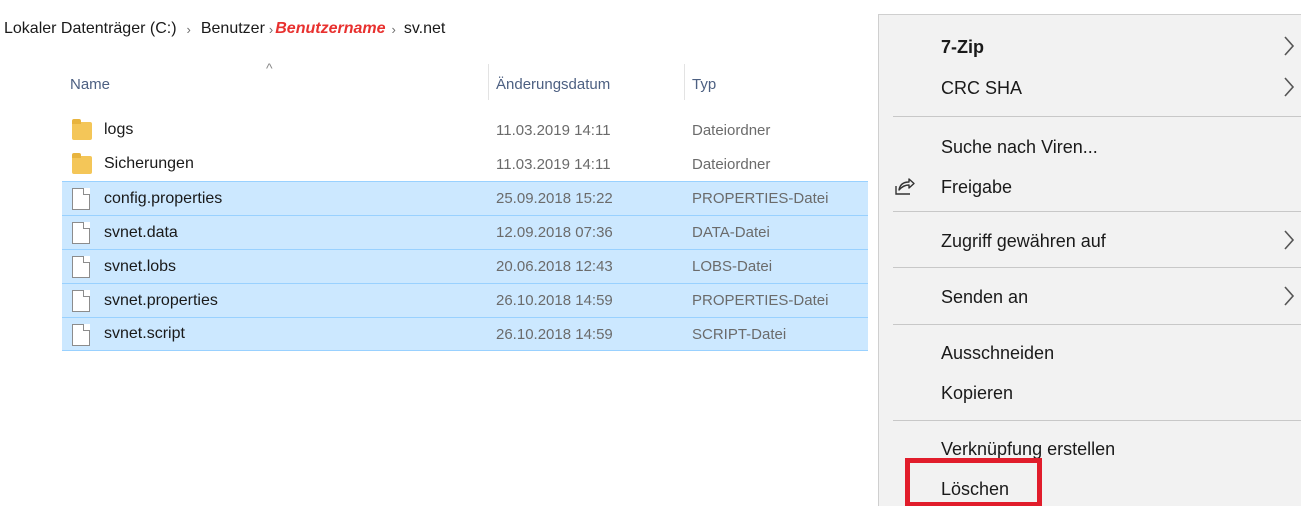 The height and width of the screenshot is (506, 1301). Describe the element at coordinates (90, 88) in the screenshot. I see `column-header-name: Name` at that location.